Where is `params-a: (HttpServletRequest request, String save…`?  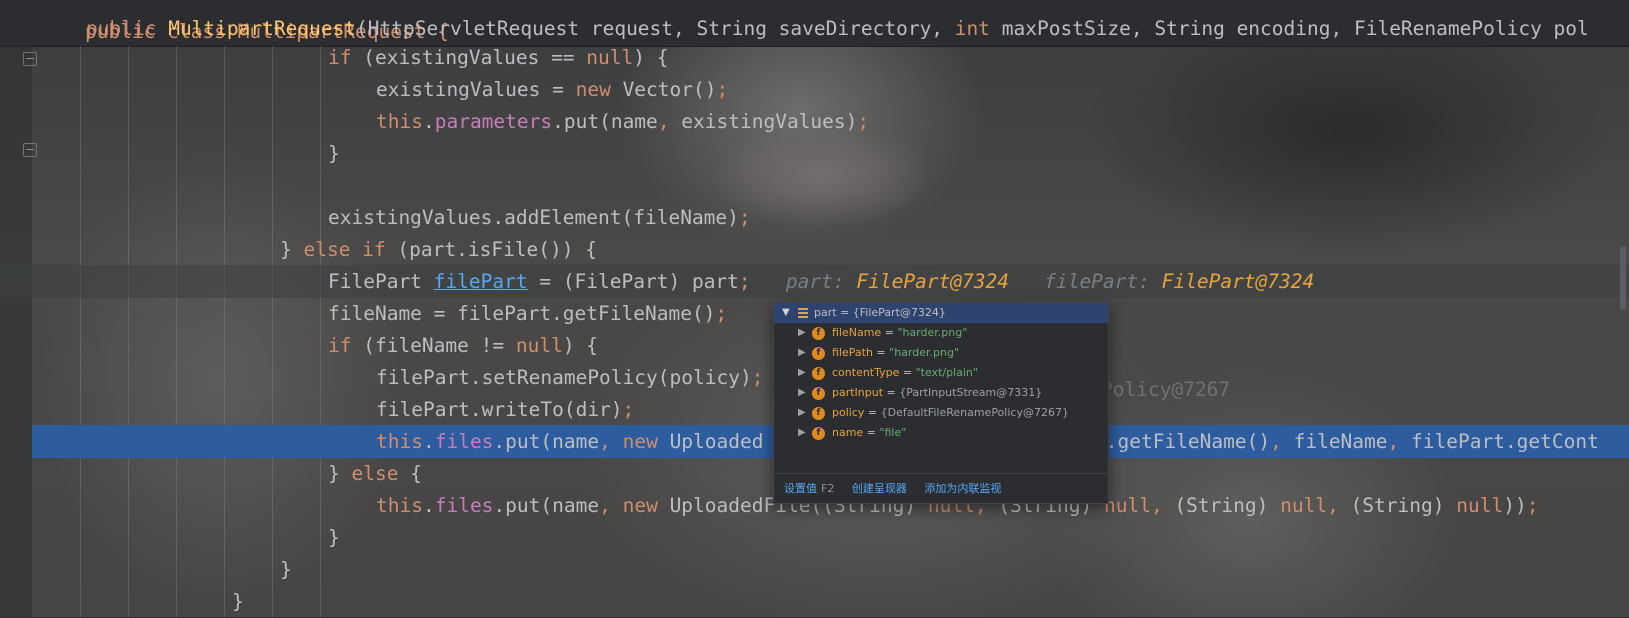 params-a: (HttpServletRequest request, String save… is located at coordinates (655, 28).